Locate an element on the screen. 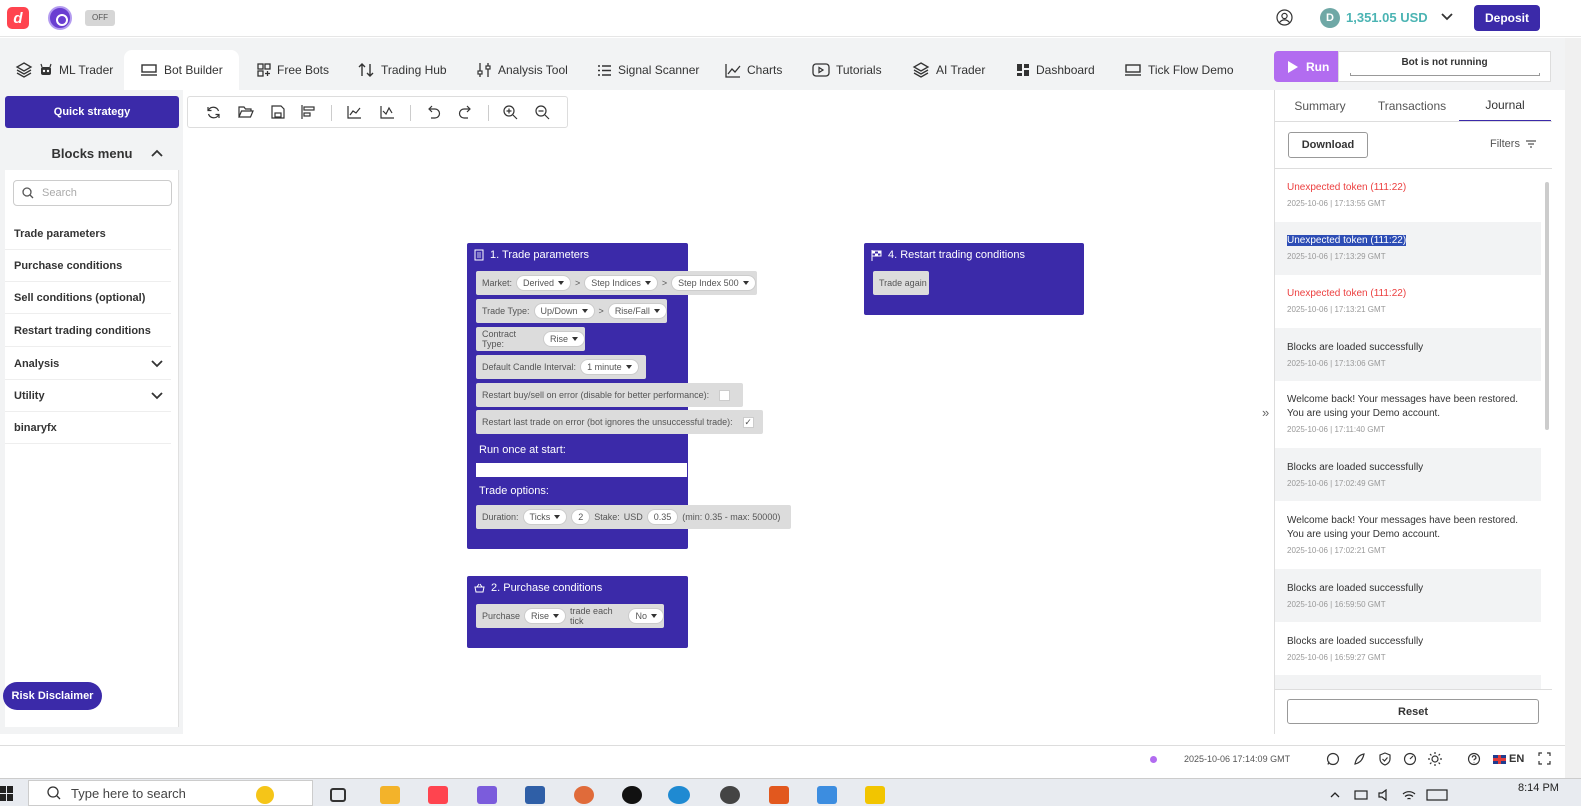 This screenshot has width=1581, height=806. deriv-app-icon is located at coordinates (438, 795).